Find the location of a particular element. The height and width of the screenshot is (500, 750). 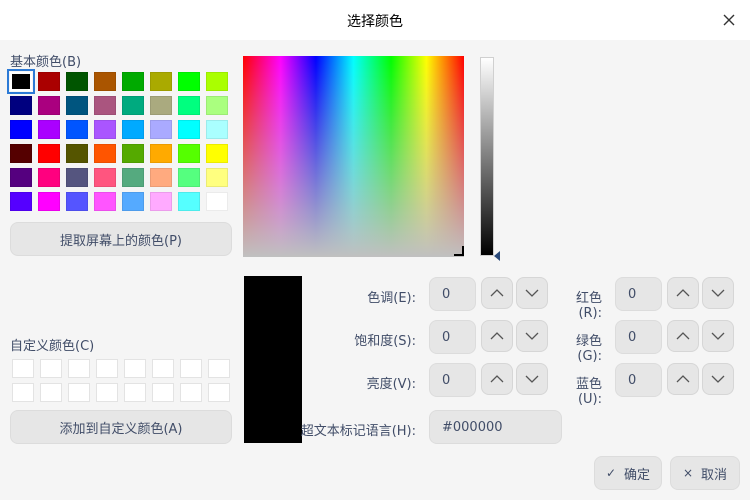

close-button is located at coordinates (729, 20).